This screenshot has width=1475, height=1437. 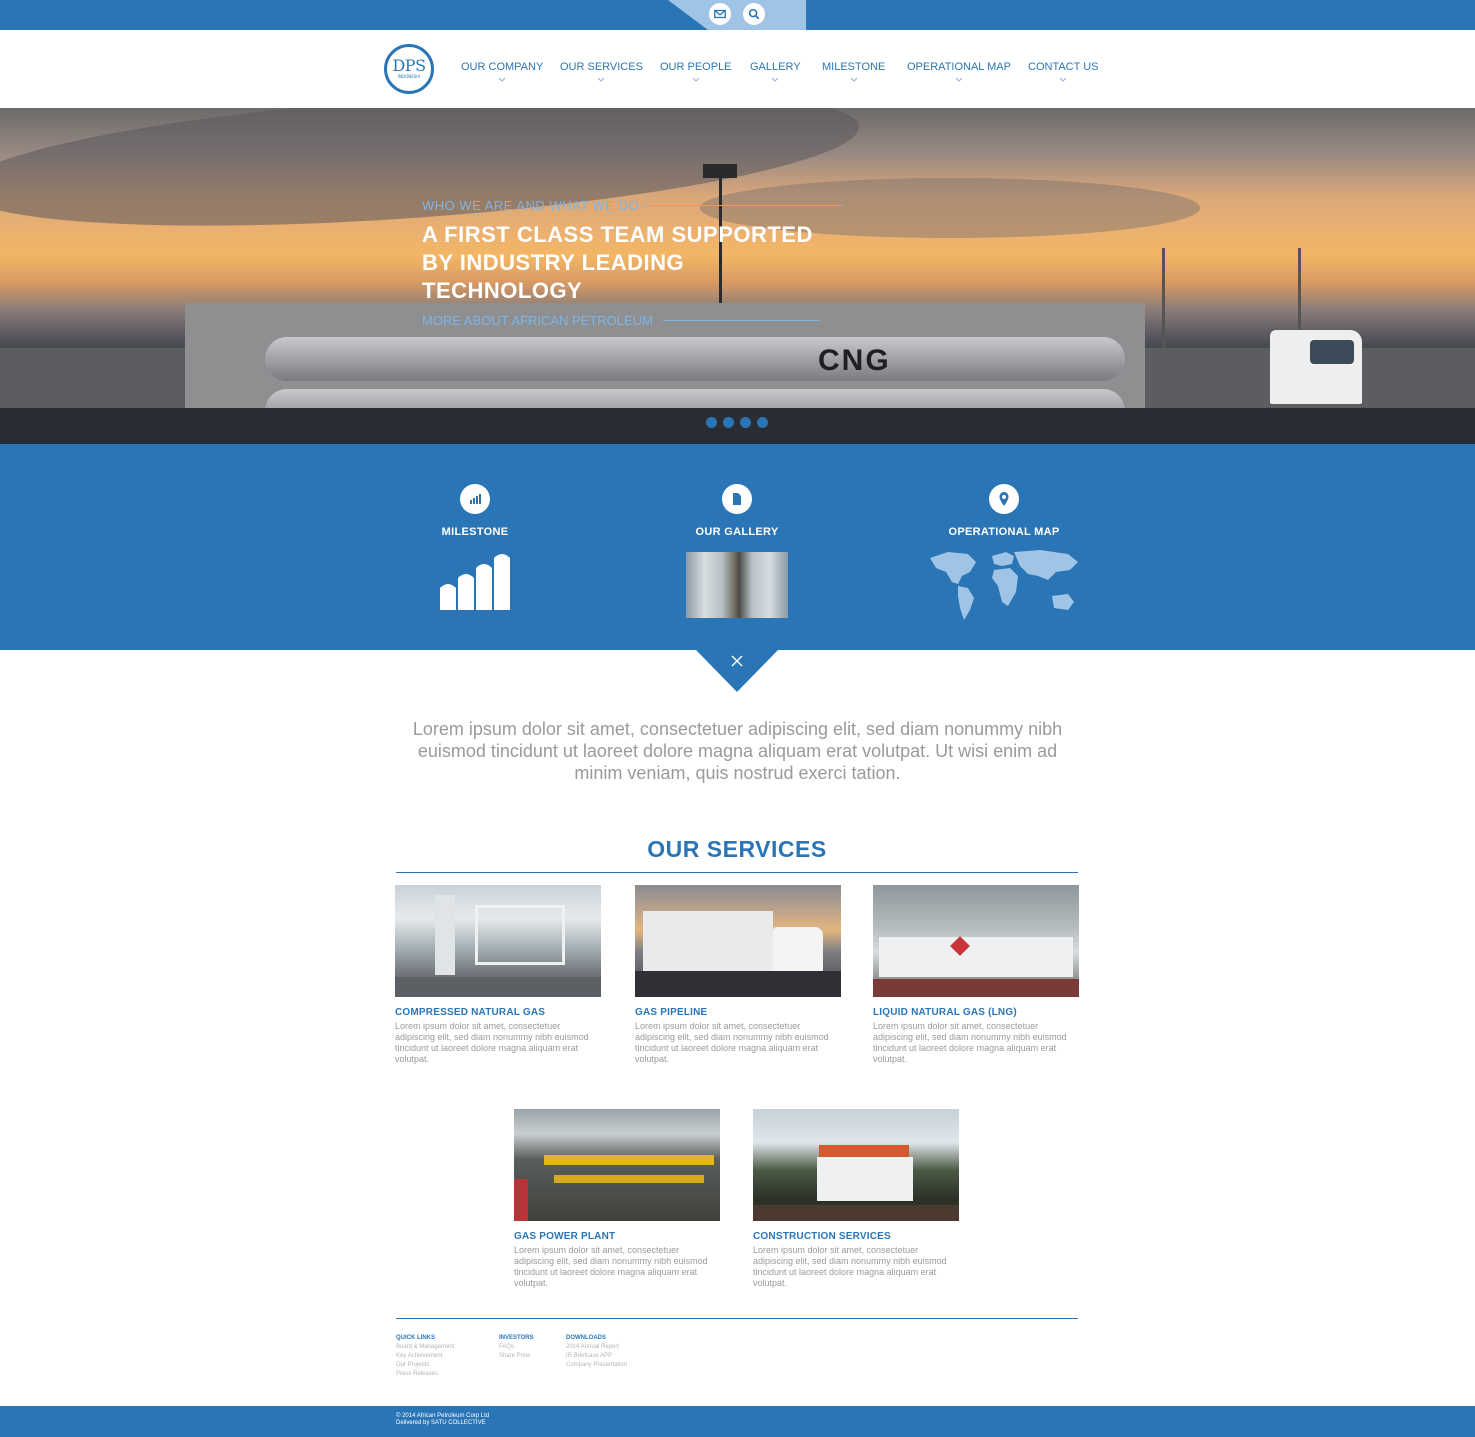 I want to click on footer-link: FAQs, so click(x=516, y=1347).